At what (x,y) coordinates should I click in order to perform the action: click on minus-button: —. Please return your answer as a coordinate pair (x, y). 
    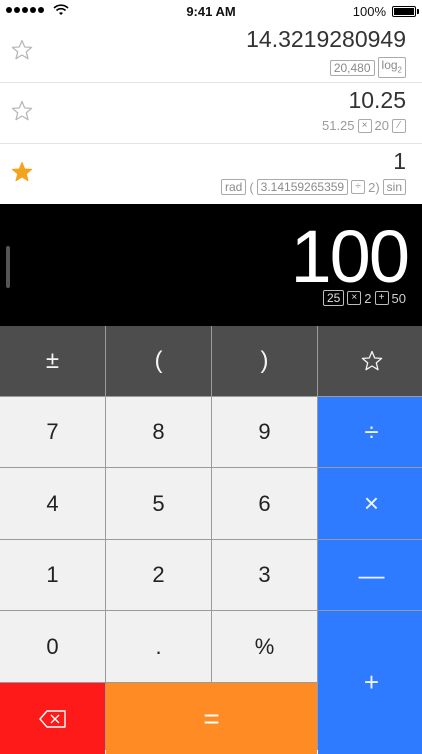
    Looking at the image, I should click on (370, 575).